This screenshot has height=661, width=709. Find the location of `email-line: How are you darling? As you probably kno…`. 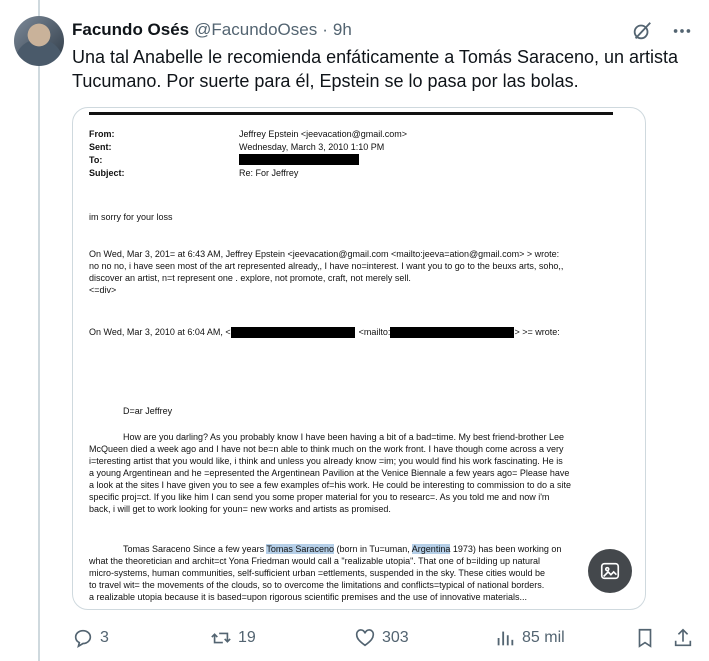

email-line: How are you darling? As you probably kno… is located at coordinates (344, 437).